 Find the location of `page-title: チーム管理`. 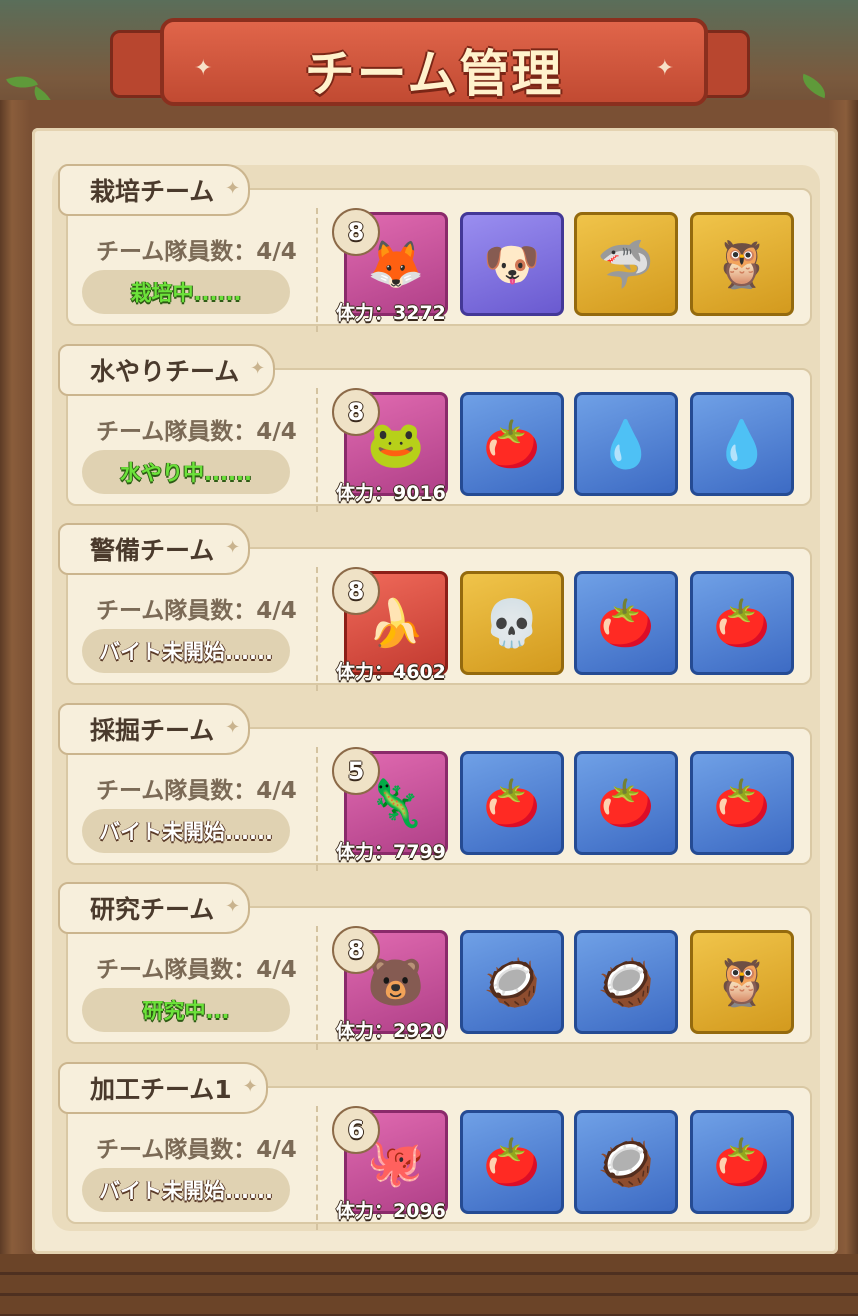

page-title: チーム管理 is located at coordinates (434, 74).